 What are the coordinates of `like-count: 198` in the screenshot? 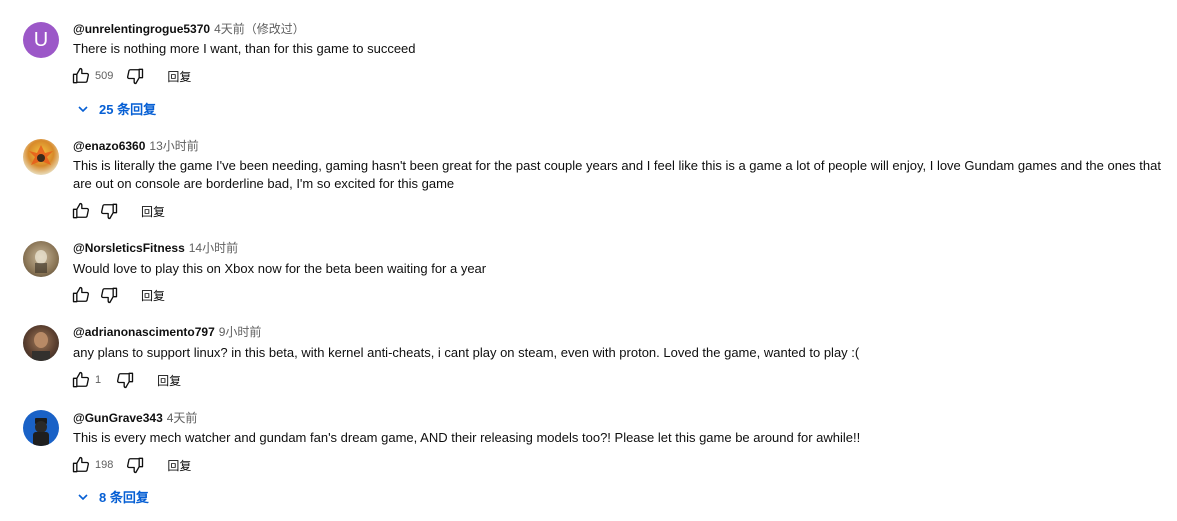 It's located at (104, 465).